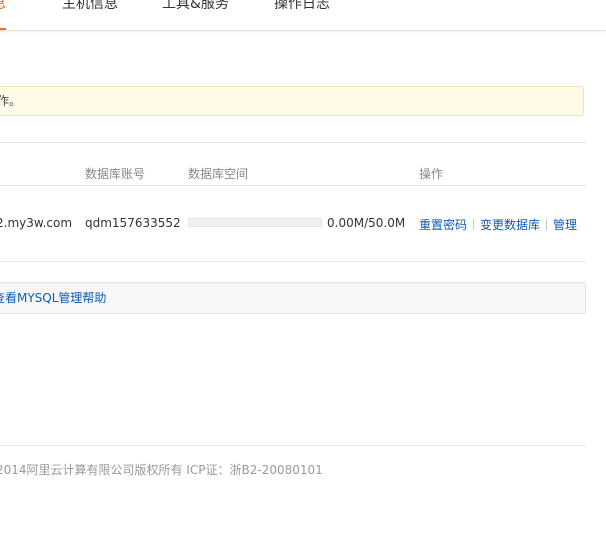 The width and height of the screenshot is (606, 538). What do you see at coordinates (293, 298) in the screenshot?
I see `help-box: 查看MYSQL管理帮助` at bounding box center [293, 298].